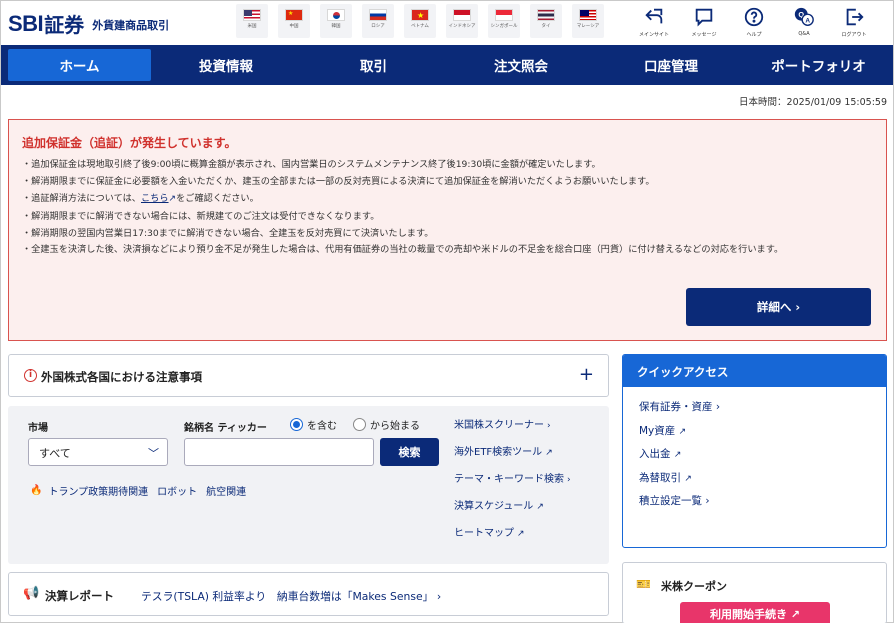 The image size is (894, 623). What do you see at coordinates (55, 453) in the screenshot?
I see `market-select-value: すべて` at bounding box center [55, 453].